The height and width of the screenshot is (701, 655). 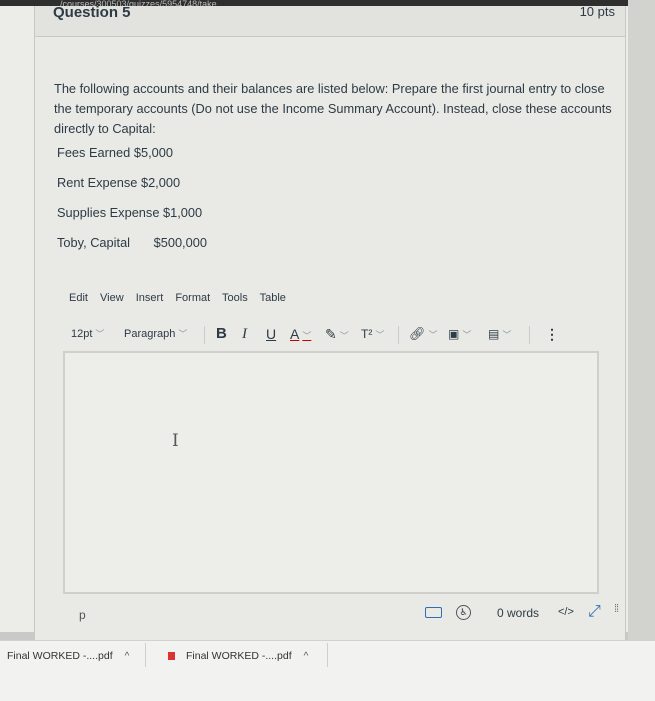 What do you see at coordinates (235, 298) in the screenshot?
I see `menu-tools: Tools` at bounding box center [235, 298].